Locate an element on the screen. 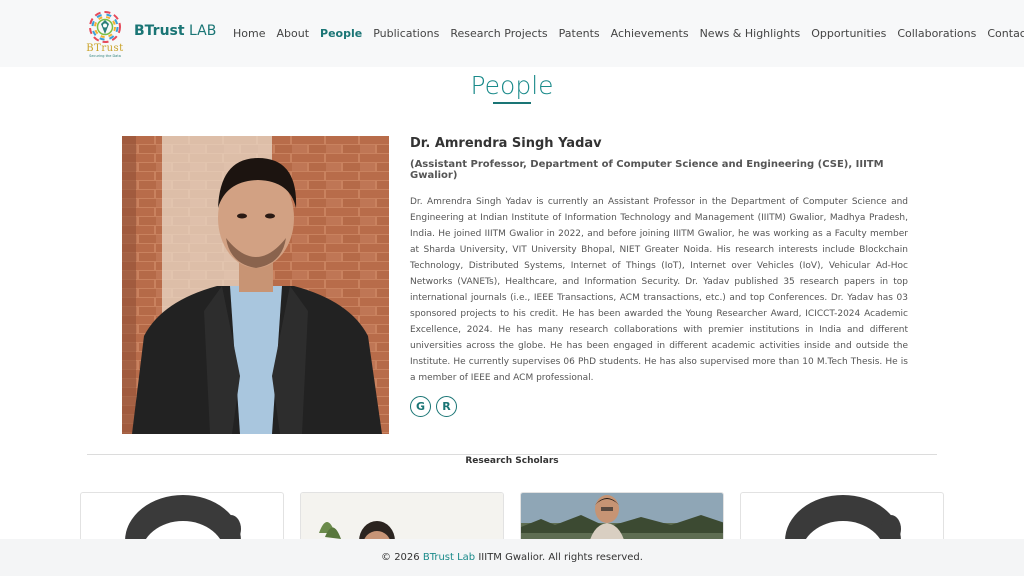  logo: BTrust Securing the Data is located at coordinates (105, 34).